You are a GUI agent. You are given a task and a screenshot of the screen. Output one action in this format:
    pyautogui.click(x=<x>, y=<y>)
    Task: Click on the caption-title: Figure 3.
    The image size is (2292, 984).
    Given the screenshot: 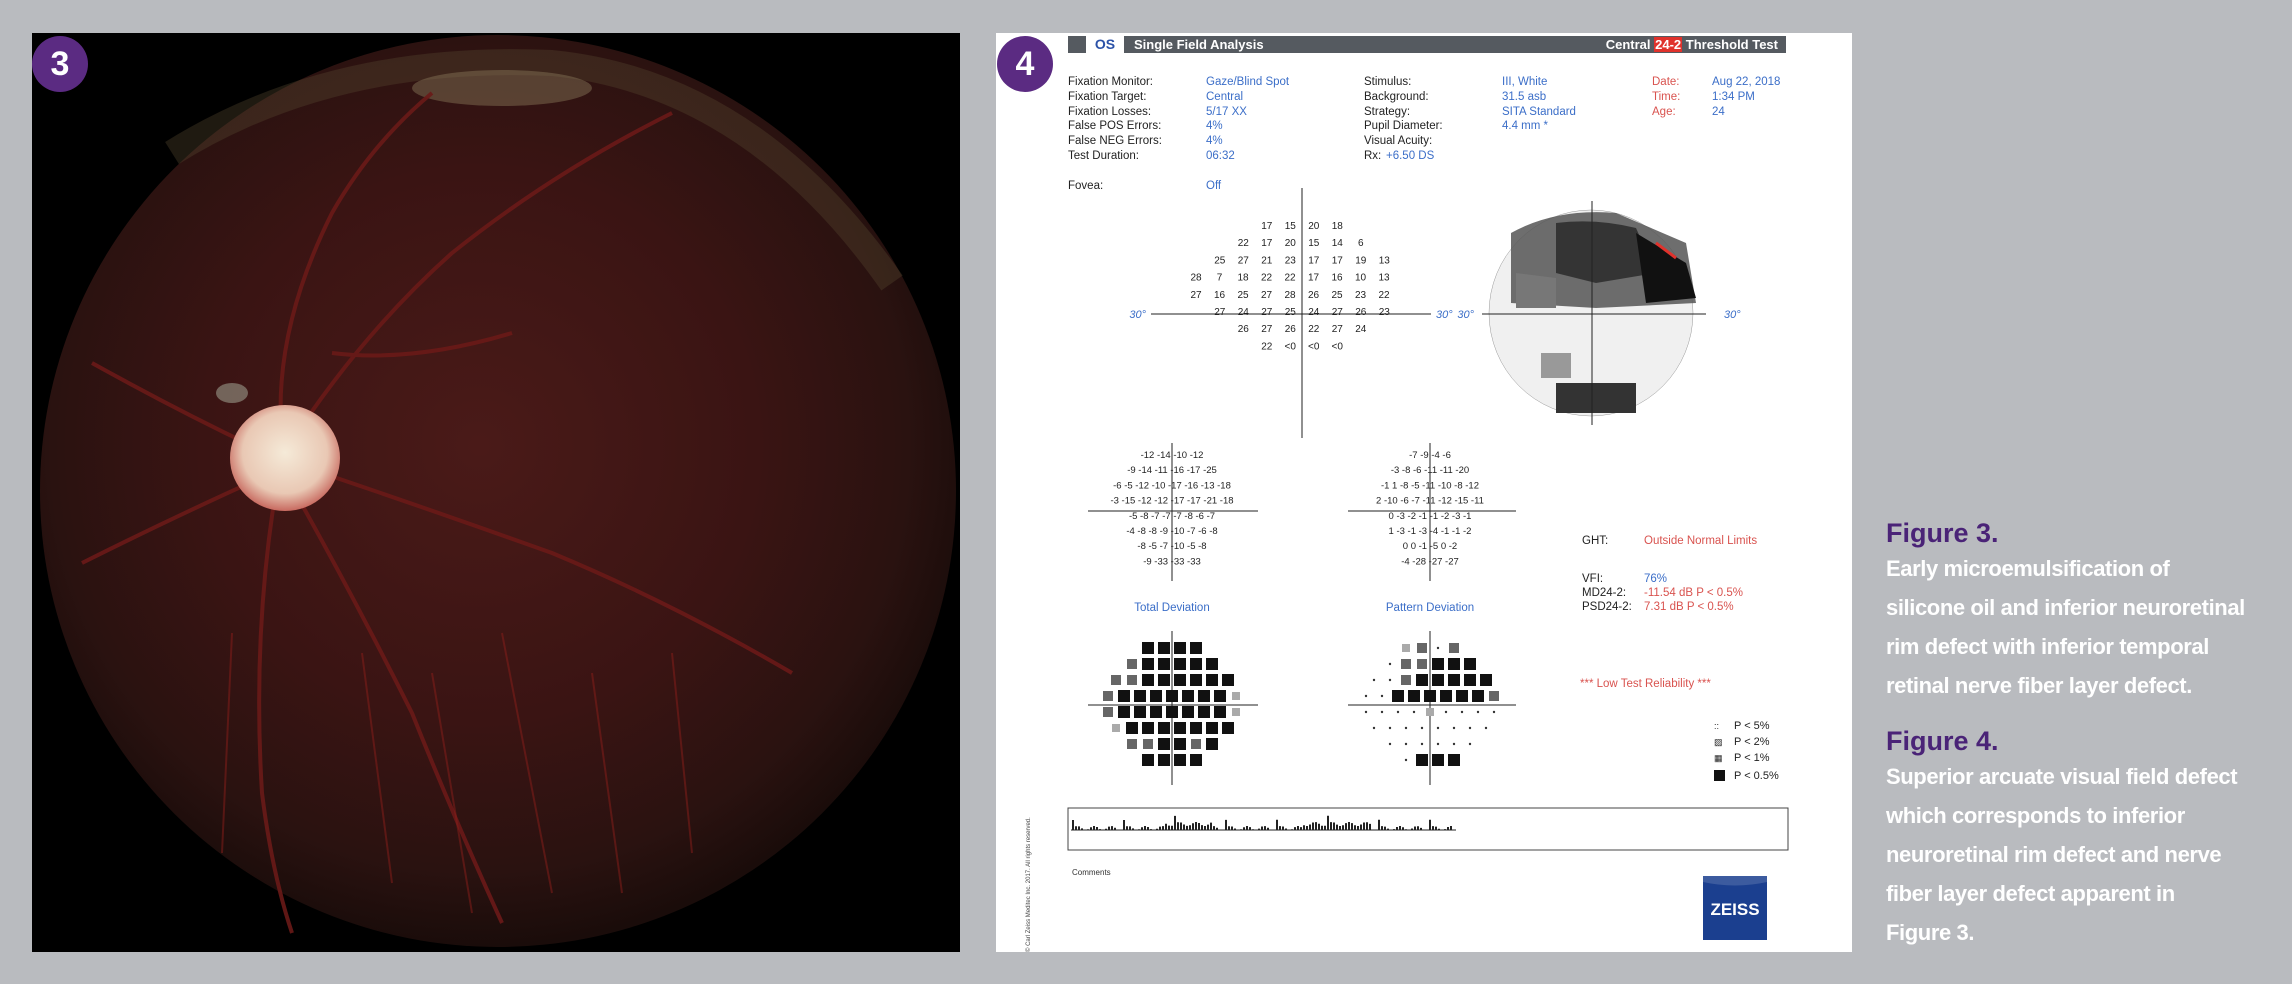 What is the action you would take?
    pyautogui.click(x=1942, y=533)
    